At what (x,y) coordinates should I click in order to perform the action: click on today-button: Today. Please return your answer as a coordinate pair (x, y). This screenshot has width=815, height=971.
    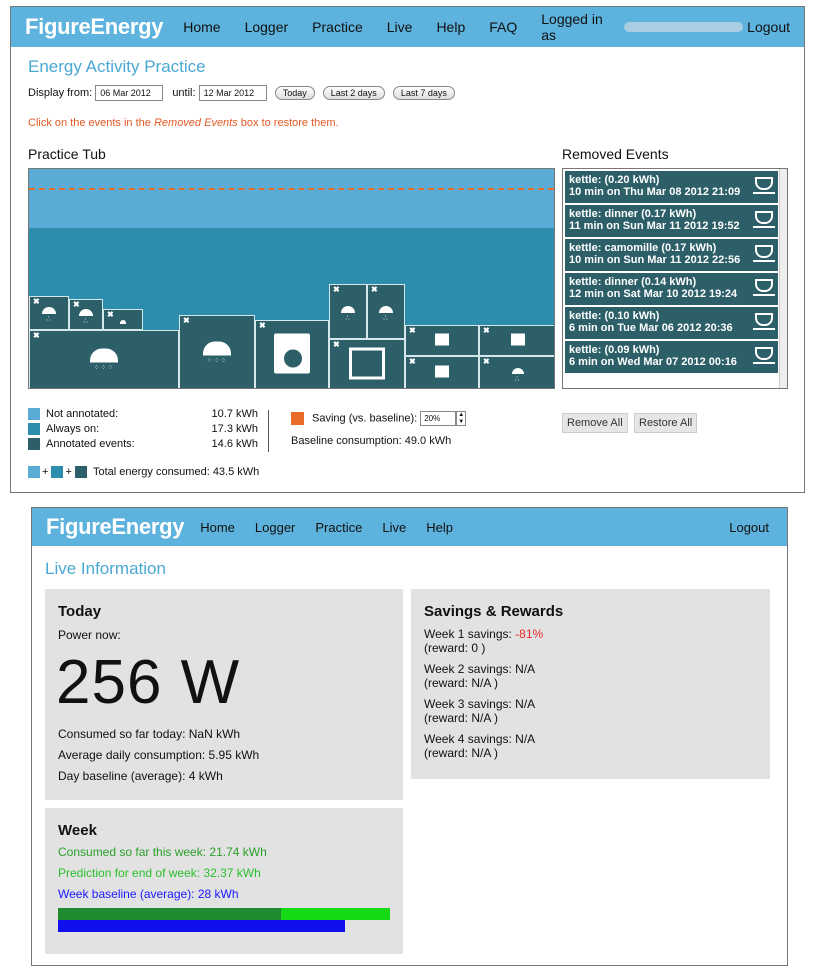
    Looking at the image, I should click on (294, 93).